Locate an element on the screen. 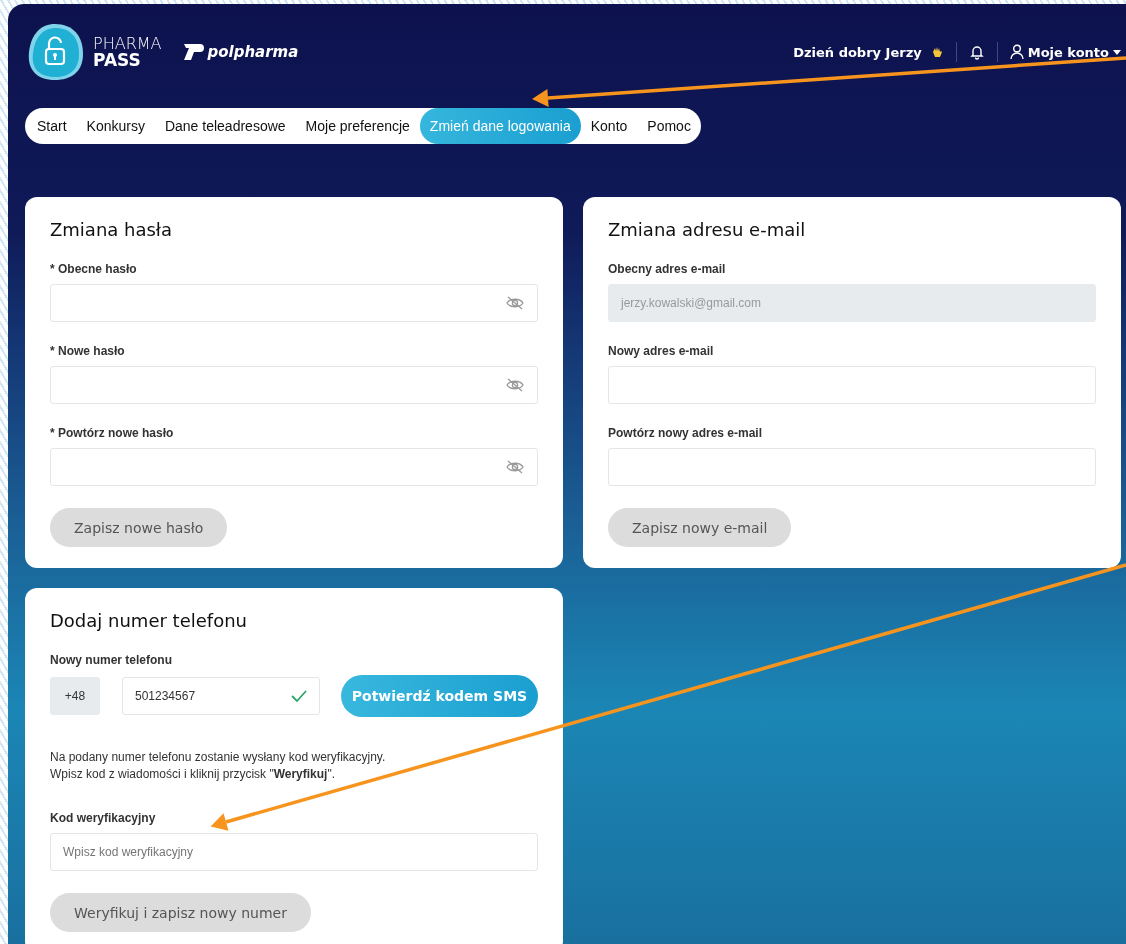 This screenshot has height=944, width=1126. brand-name: PHARMA is located at coordinates (127, 43).